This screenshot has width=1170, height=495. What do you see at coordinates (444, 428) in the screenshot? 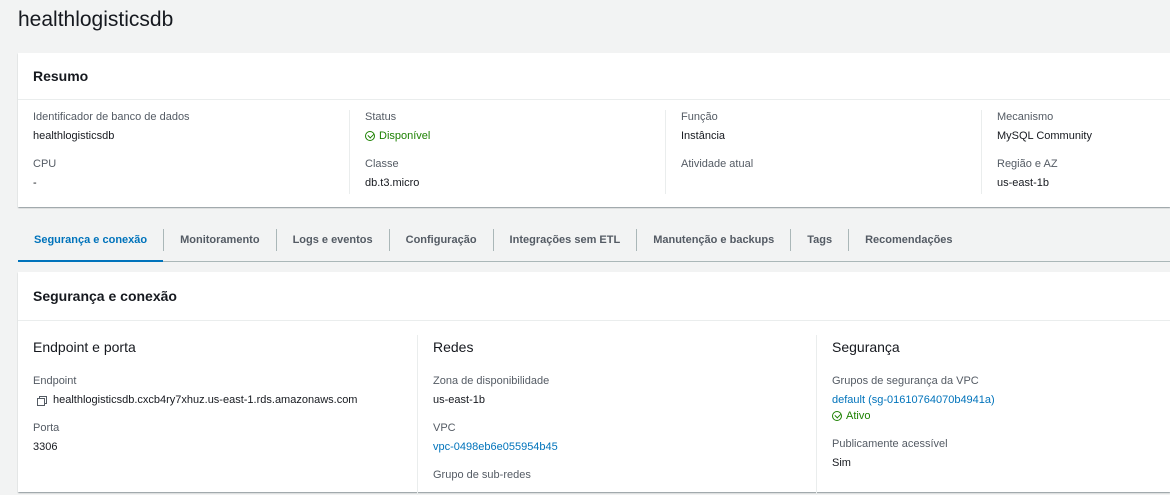
I see `vpc-label: VPC` at bounding box center [444, 428].